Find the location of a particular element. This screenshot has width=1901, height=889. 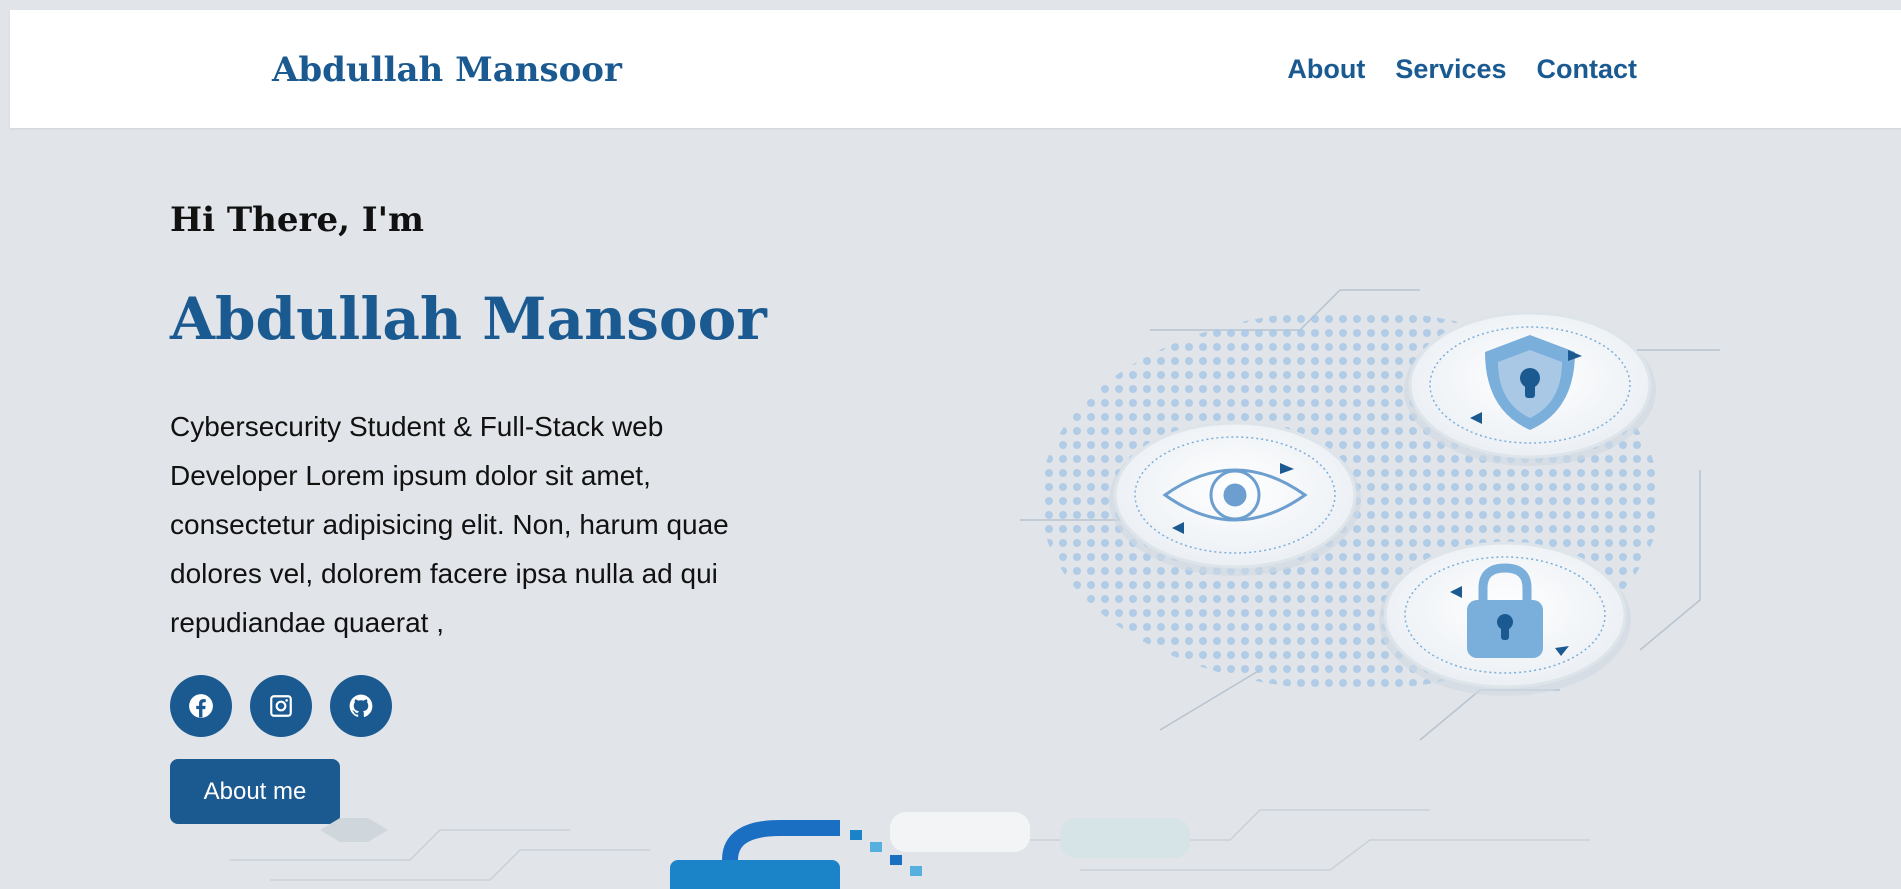

hero-name: Abdullah Mansoor is located at coordinates (468, 319).